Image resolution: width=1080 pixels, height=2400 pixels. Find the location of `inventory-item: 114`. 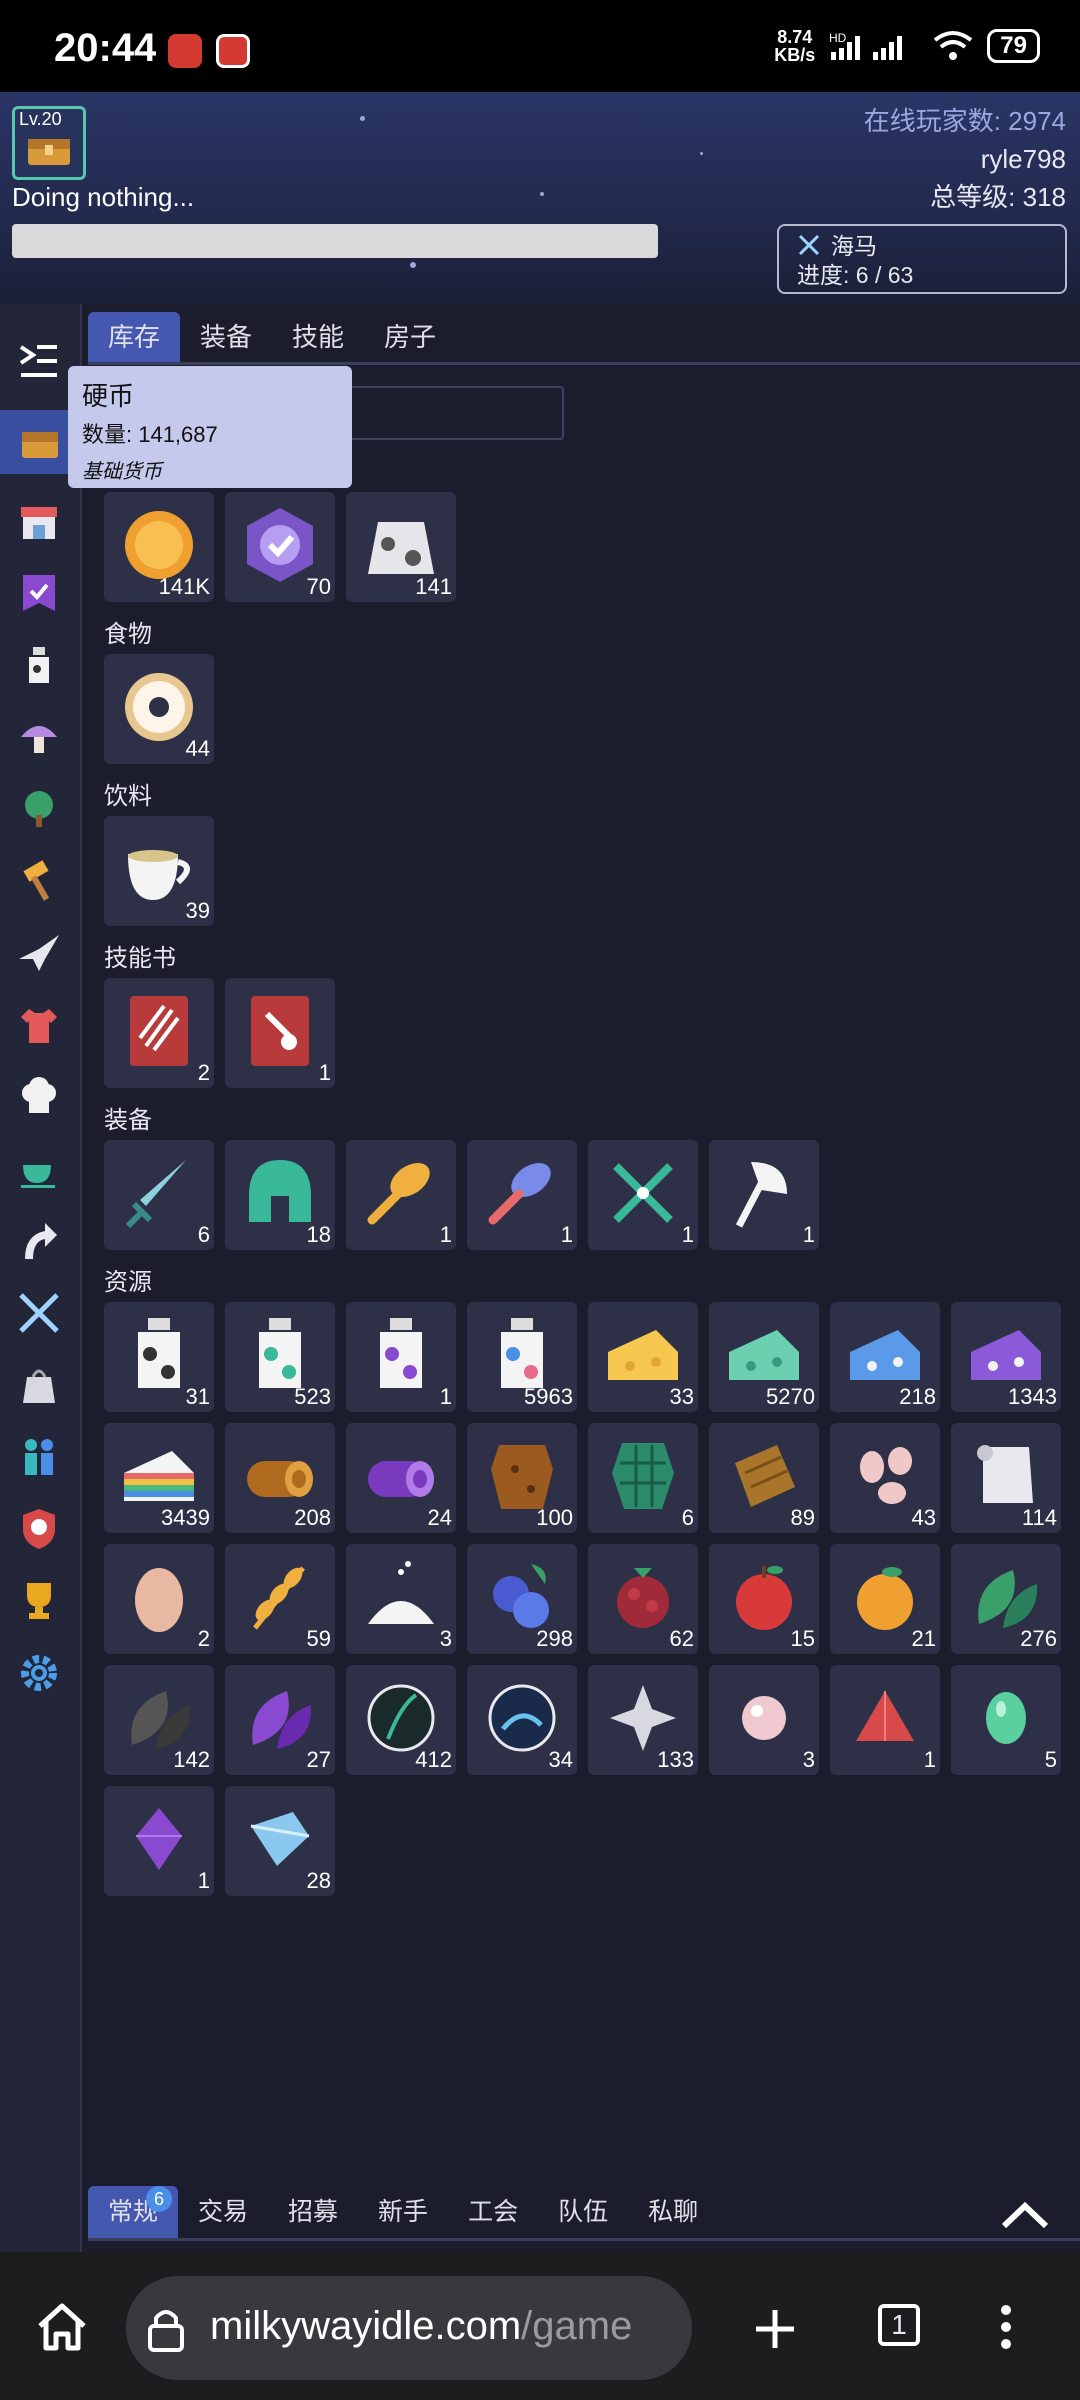

inventory-item: 114 is located at coordinates (1006, 1478).